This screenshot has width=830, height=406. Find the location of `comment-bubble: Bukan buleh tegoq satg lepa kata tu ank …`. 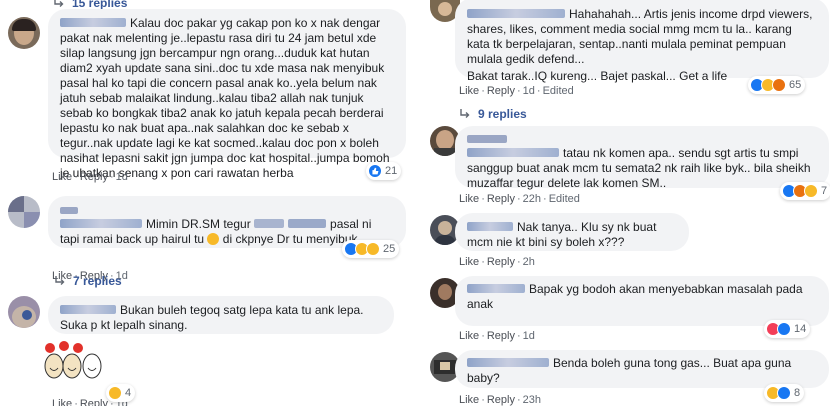

comment-bubble: Bukan buleh tegoq satg lepa kata tu ank … is located at coordinates (221, 315).